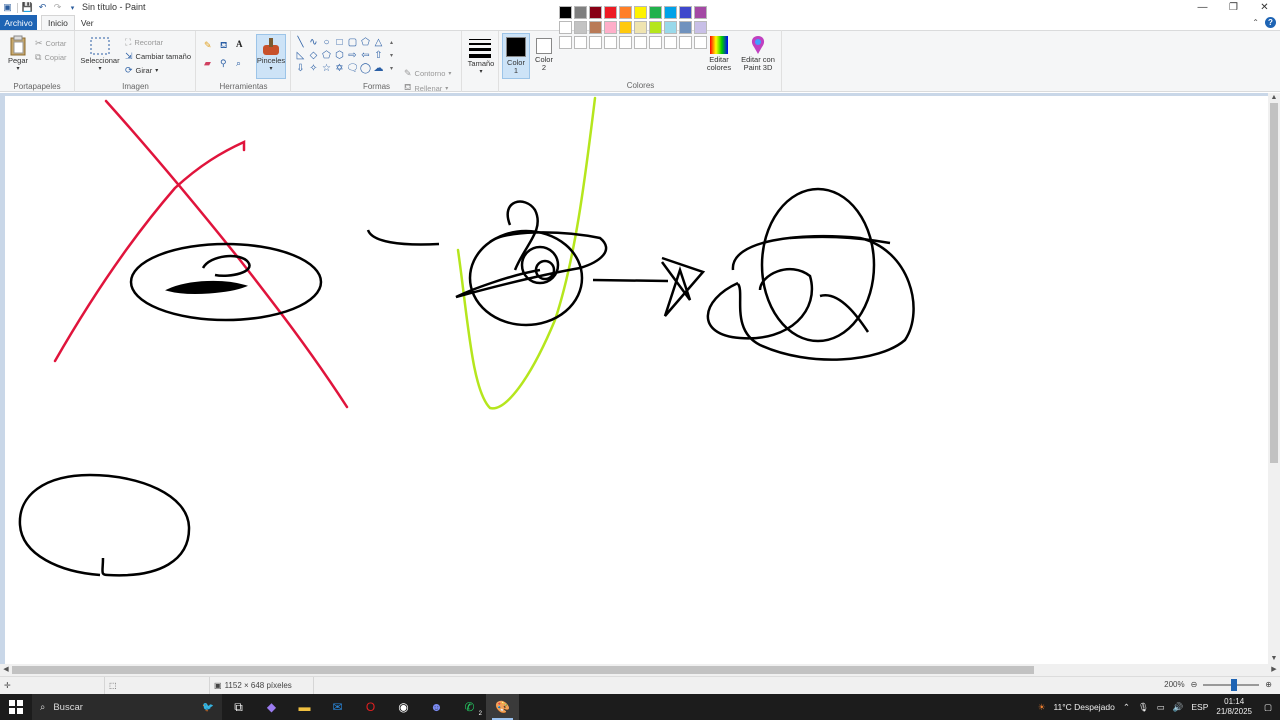  I want to click on language-indicator: ESP, so click(1199, 707).